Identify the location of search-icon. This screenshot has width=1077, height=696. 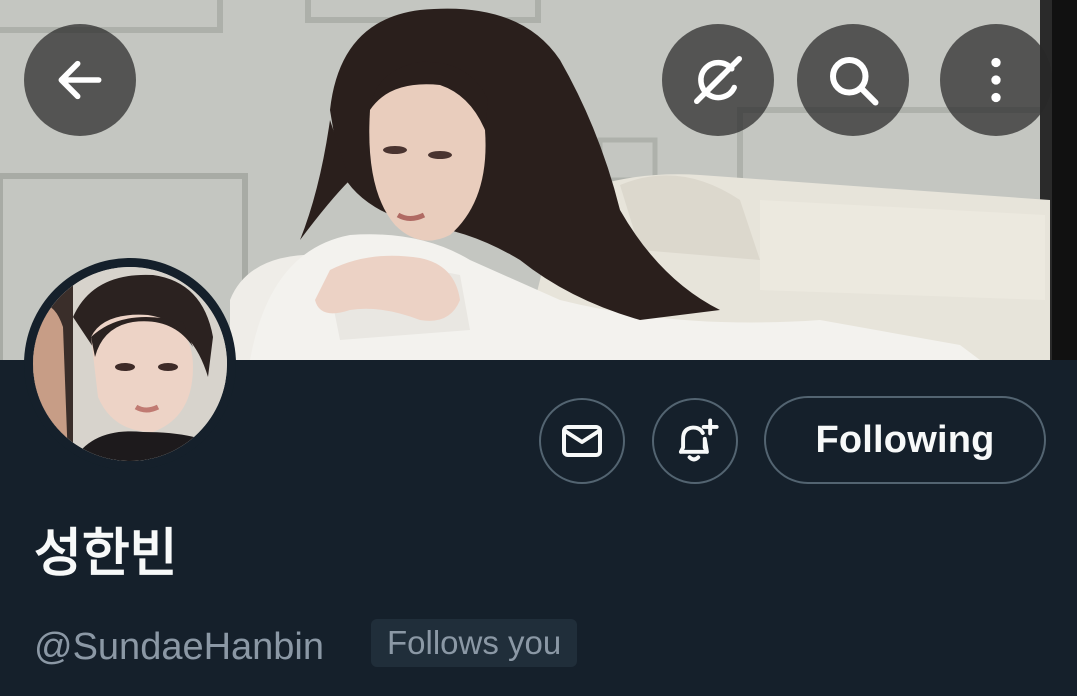
(854, 81).